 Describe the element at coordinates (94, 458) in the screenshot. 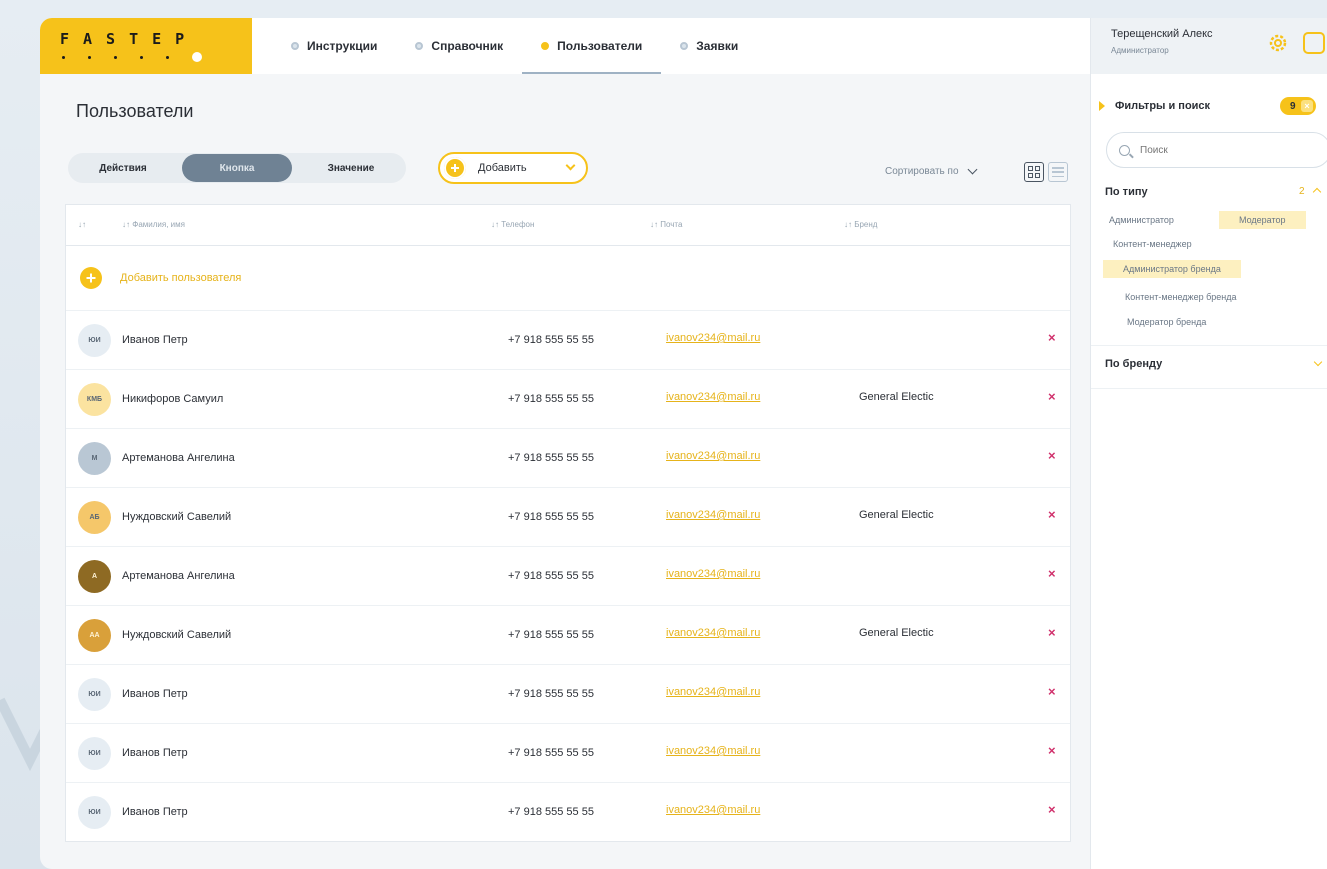

I see `avatar: М` at that location.